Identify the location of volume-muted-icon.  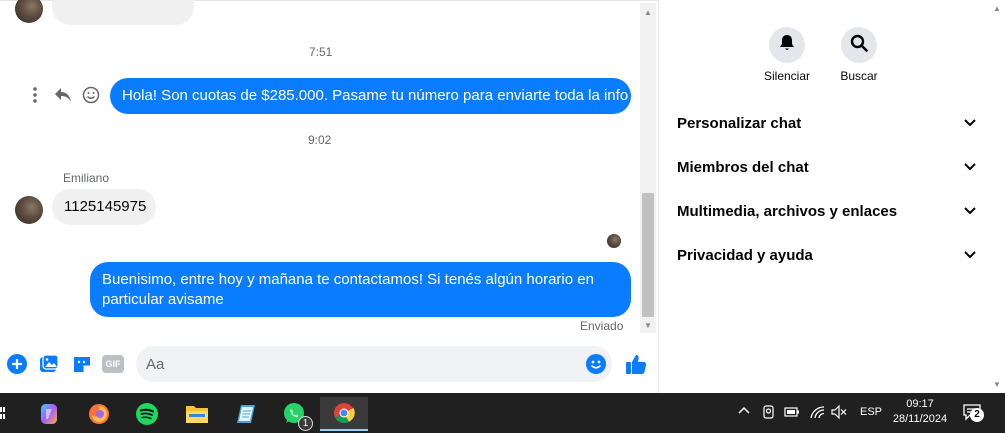
(839, 413).